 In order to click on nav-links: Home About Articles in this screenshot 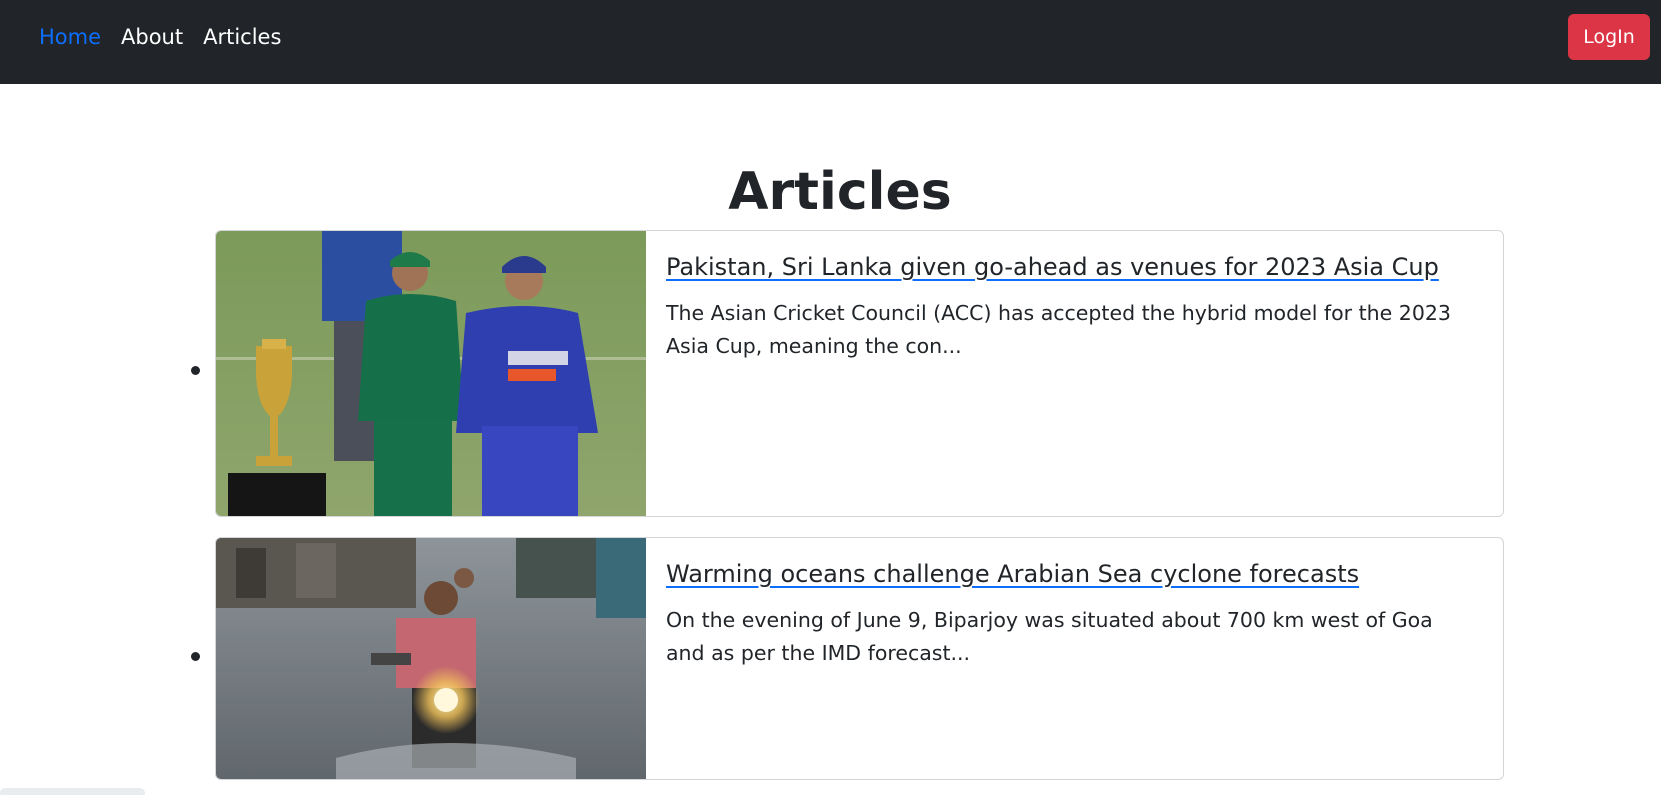, I will do `click(170, 37)`.